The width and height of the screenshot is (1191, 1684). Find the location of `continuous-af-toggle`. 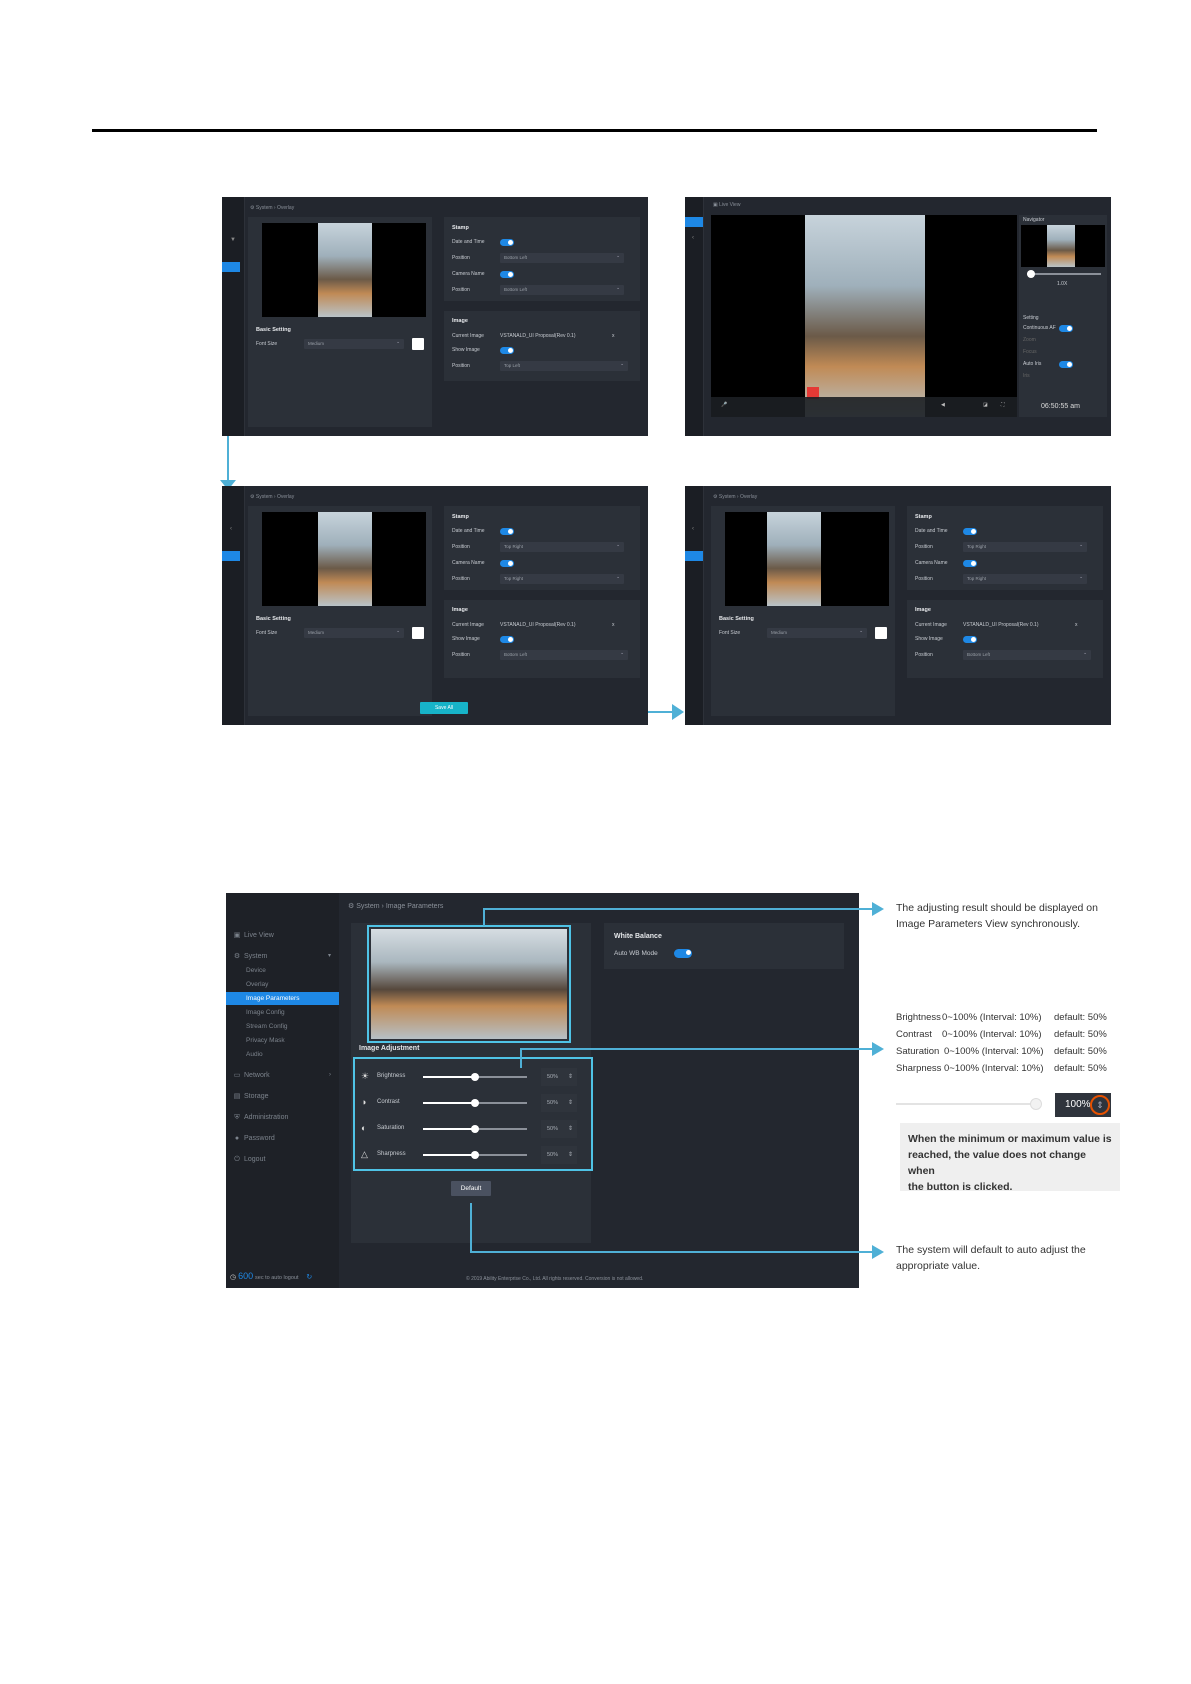

continuous-af-toggle is located at coordinates (1066, 328).